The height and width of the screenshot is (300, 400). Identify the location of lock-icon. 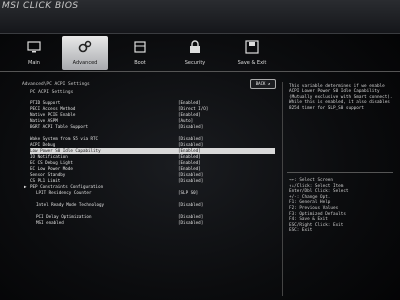
(195, 46).